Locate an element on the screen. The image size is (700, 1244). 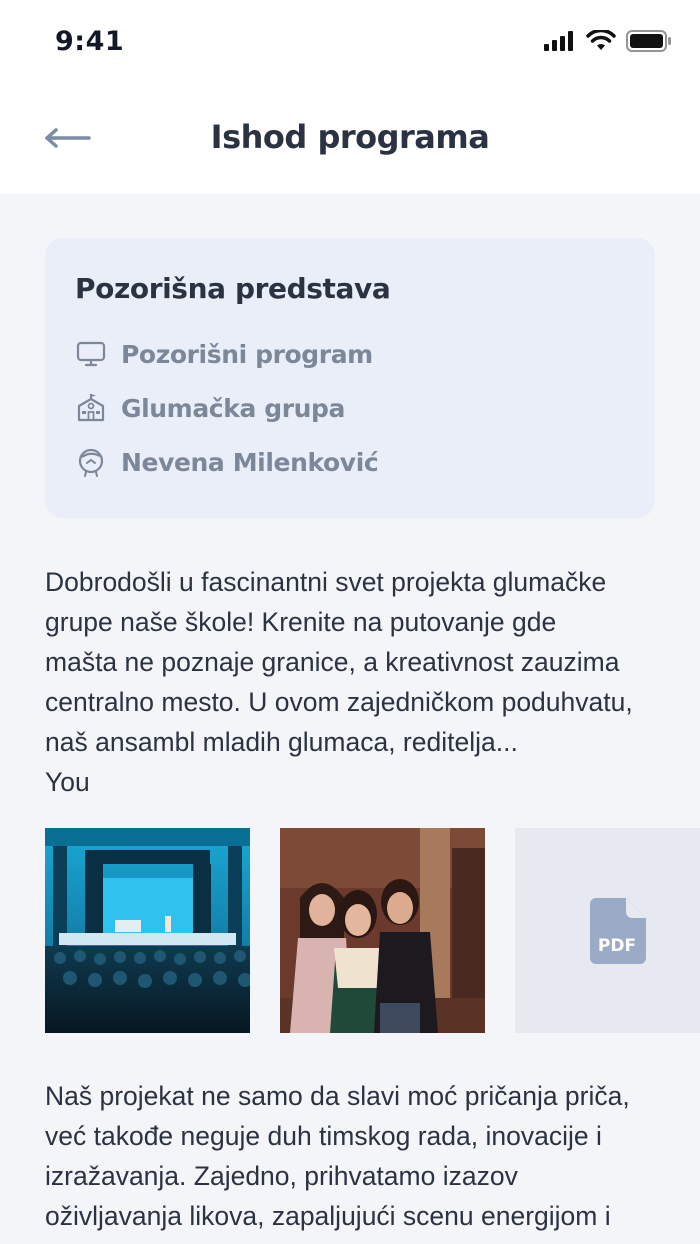
pdf-file-icon: PDF is located at coordinates (617, 930).